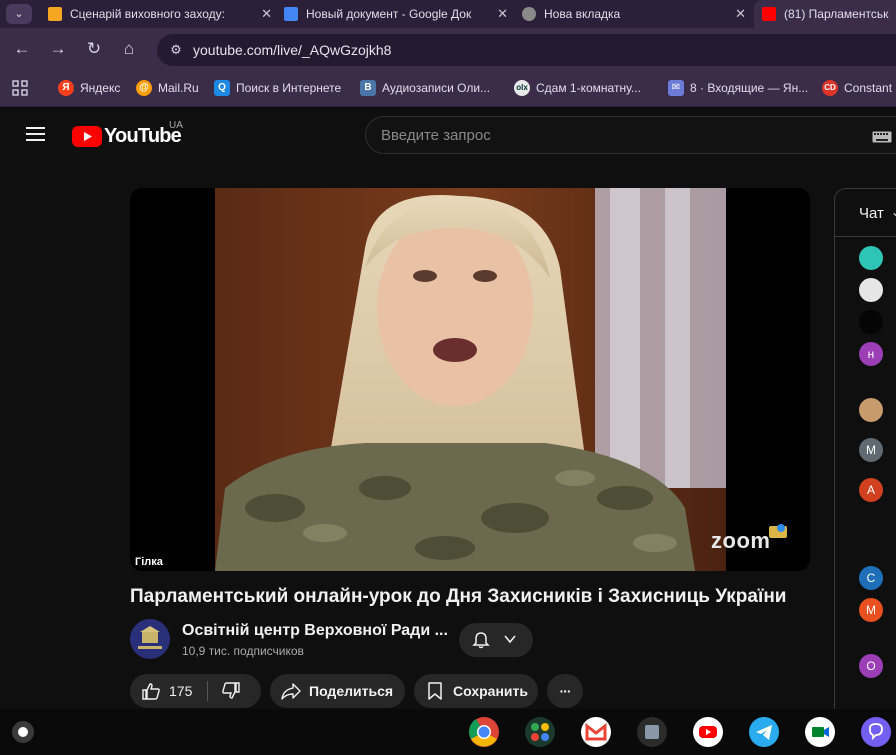 Image resolution: width=896 pixels, height=755 pixels. What do you see at coordinates (149, 562) in the screenshot?
I see `participant-name: Гілка` at bounding box center [149, 562].